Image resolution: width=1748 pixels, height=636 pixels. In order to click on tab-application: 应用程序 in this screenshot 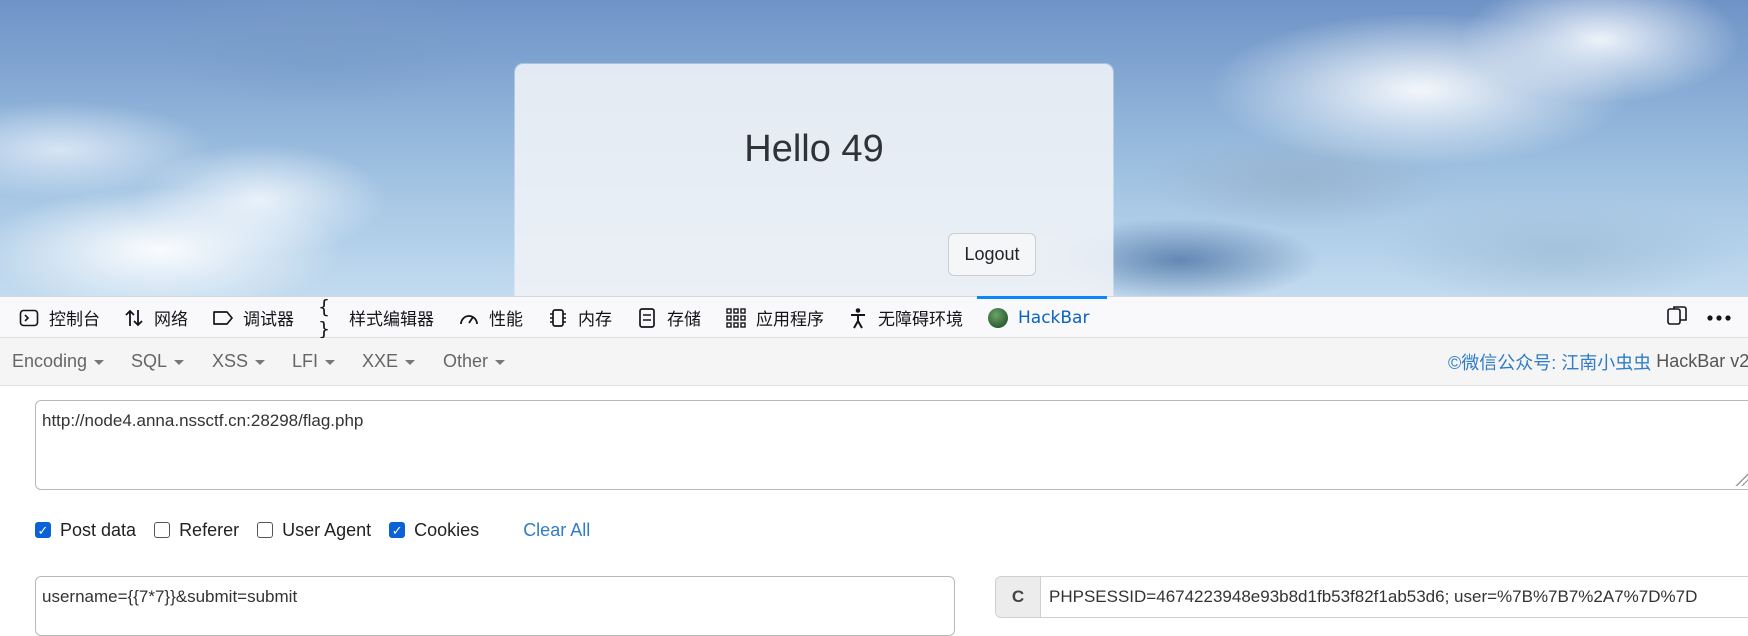, I will do `click(774, 317)`.